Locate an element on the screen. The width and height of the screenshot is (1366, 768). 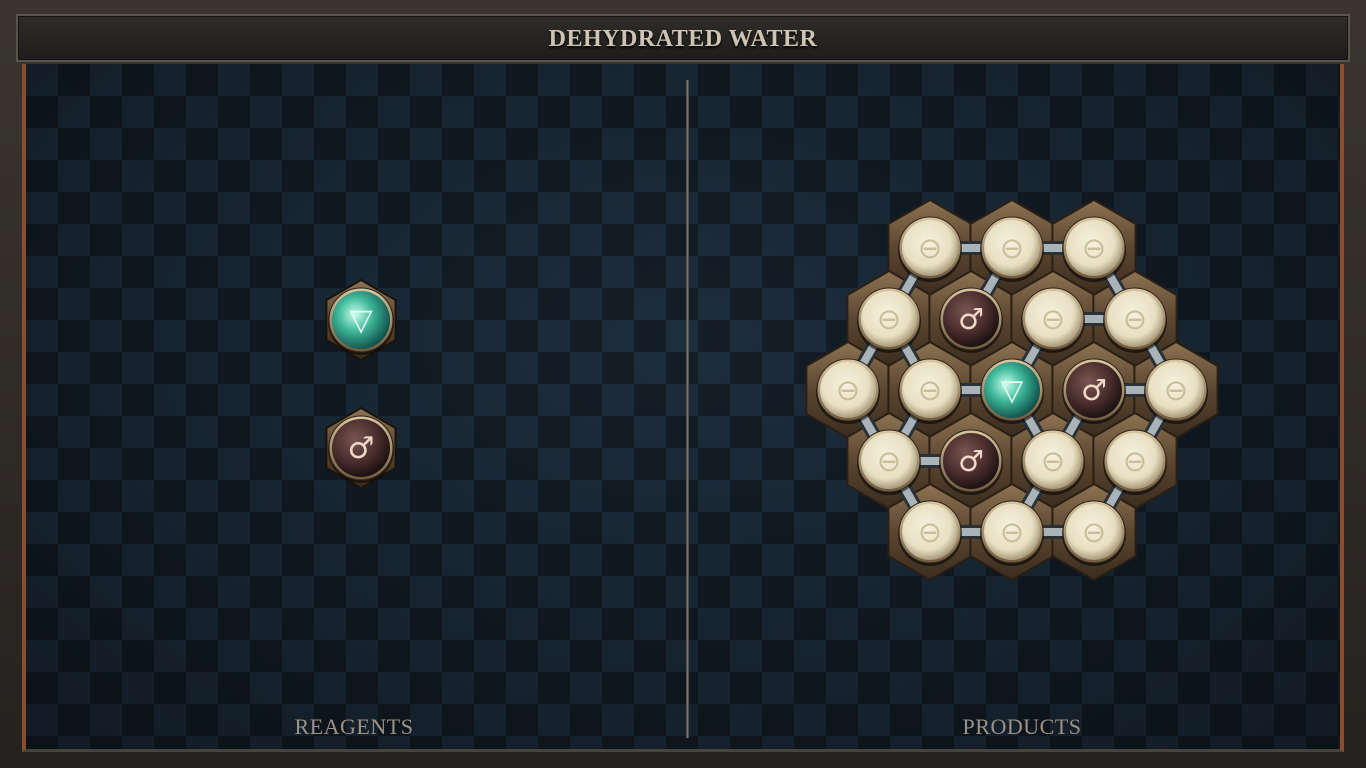
water-atom: ▽ is located at coordinates (1012, 391).